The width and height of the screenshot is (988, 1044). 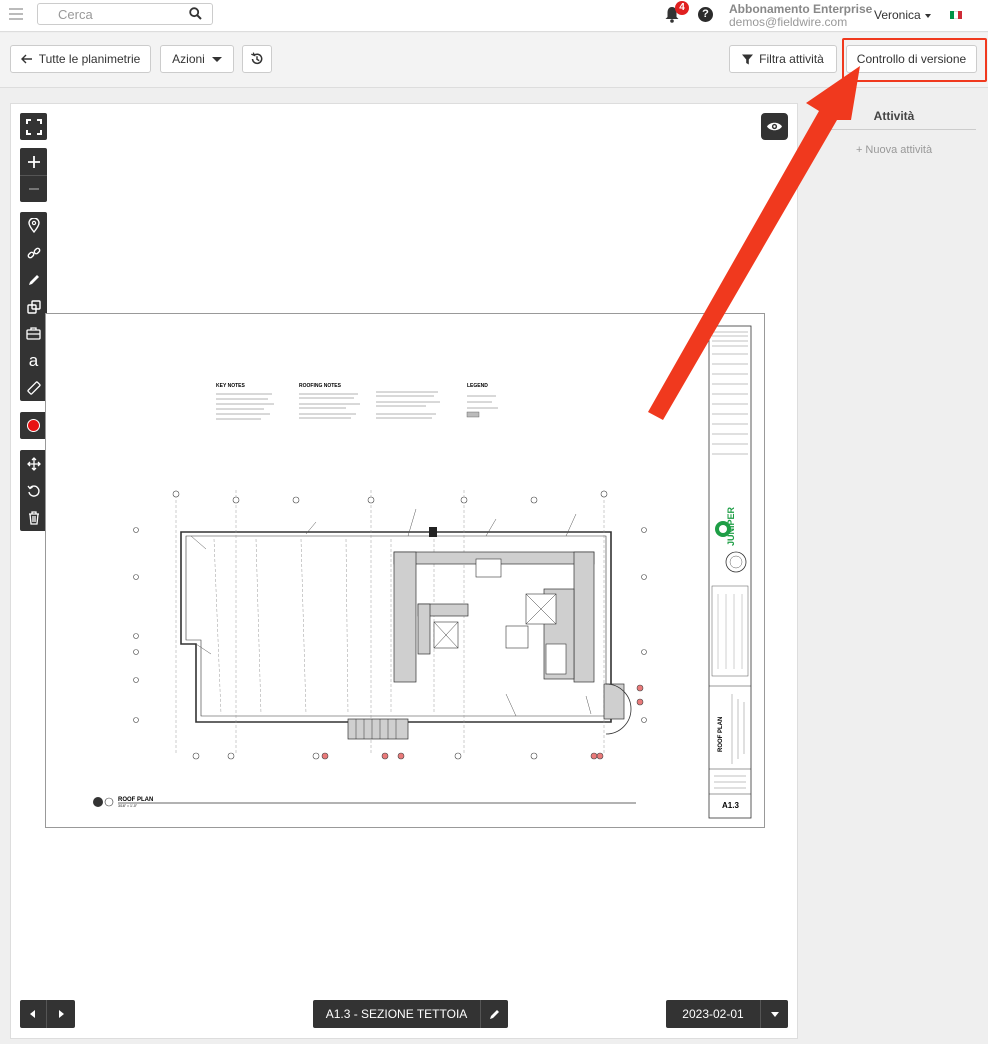 I want to click on sheet-title: ROOF PLAN, so click(x=721, y=734).